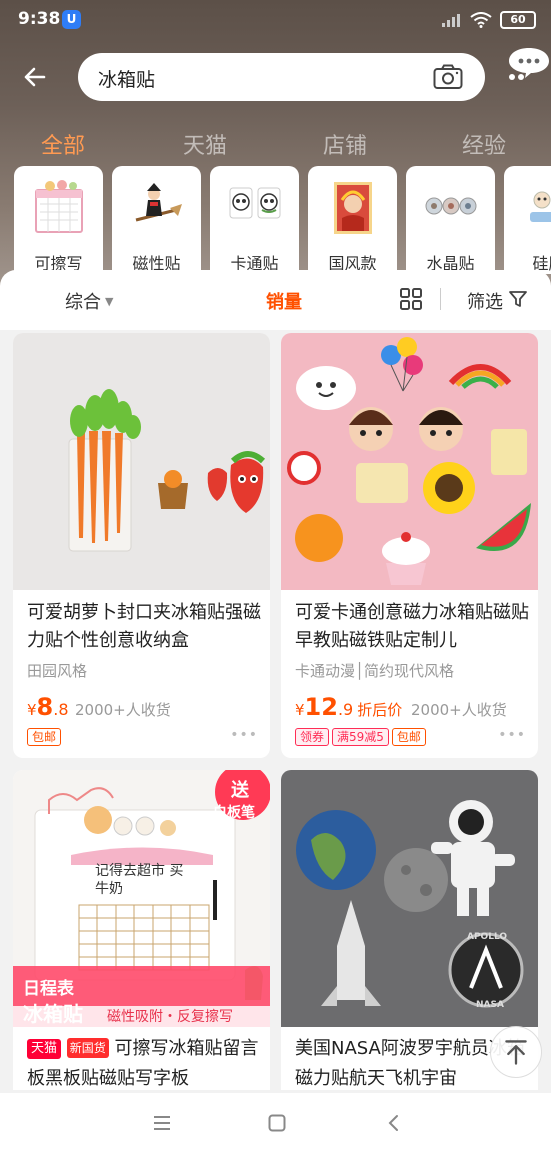  Describe the element at coordinates (516, 1052) in the screenshot. I see `back-to-top-button` at that location.